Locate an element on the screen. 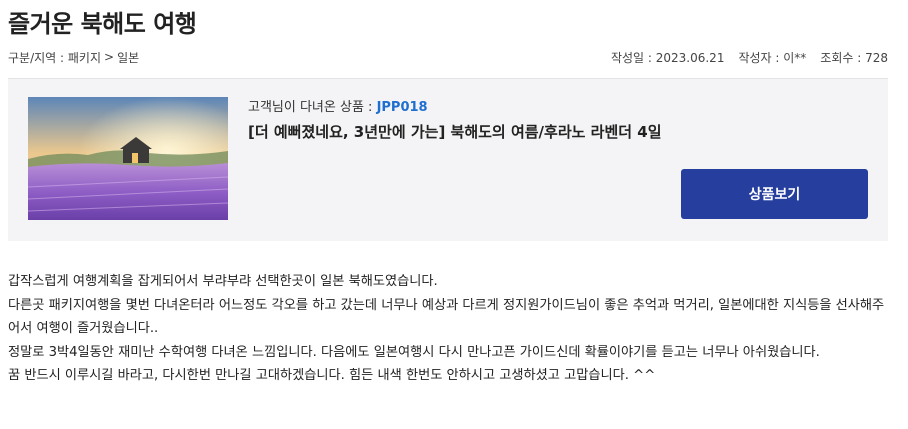 Image resolution: width=908 pixels, height=429 pixels. post-stats: 작성일 : 2023.06.21 작성자 : 이** 조회수 : 728 is located at coordinates (749, 57).